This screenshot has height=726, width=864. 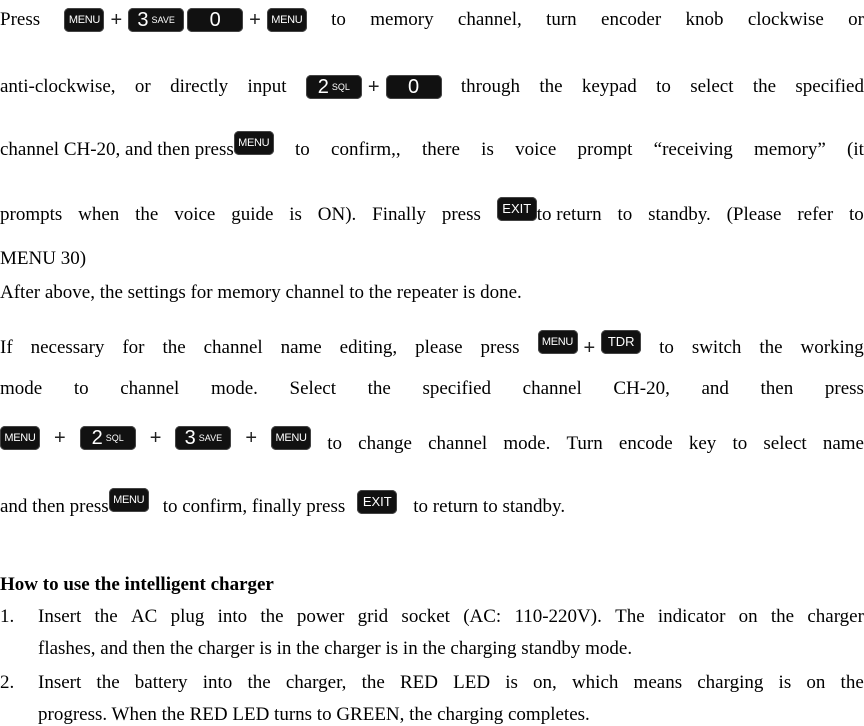 What do you see at coordinates (373, 616) in the screenshot?
I see `word: grid` at bounding box center [373, 616].